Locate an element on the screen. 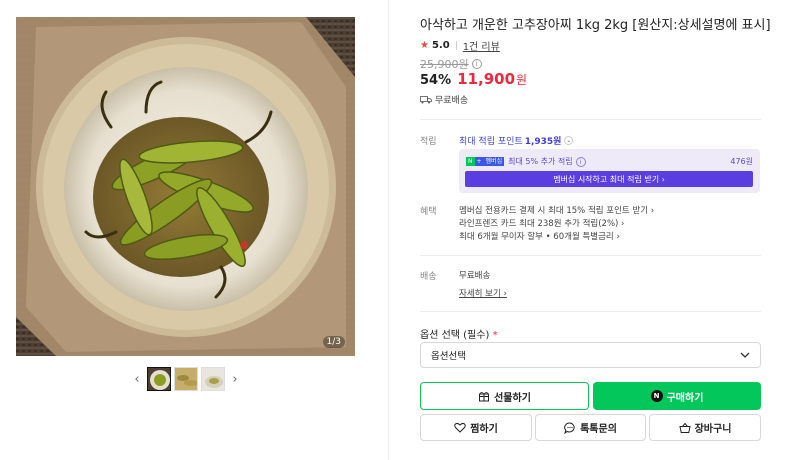 This screenshot has width=800, height=460. cart-button: 장바구니 is located at coordinates (705, 427).